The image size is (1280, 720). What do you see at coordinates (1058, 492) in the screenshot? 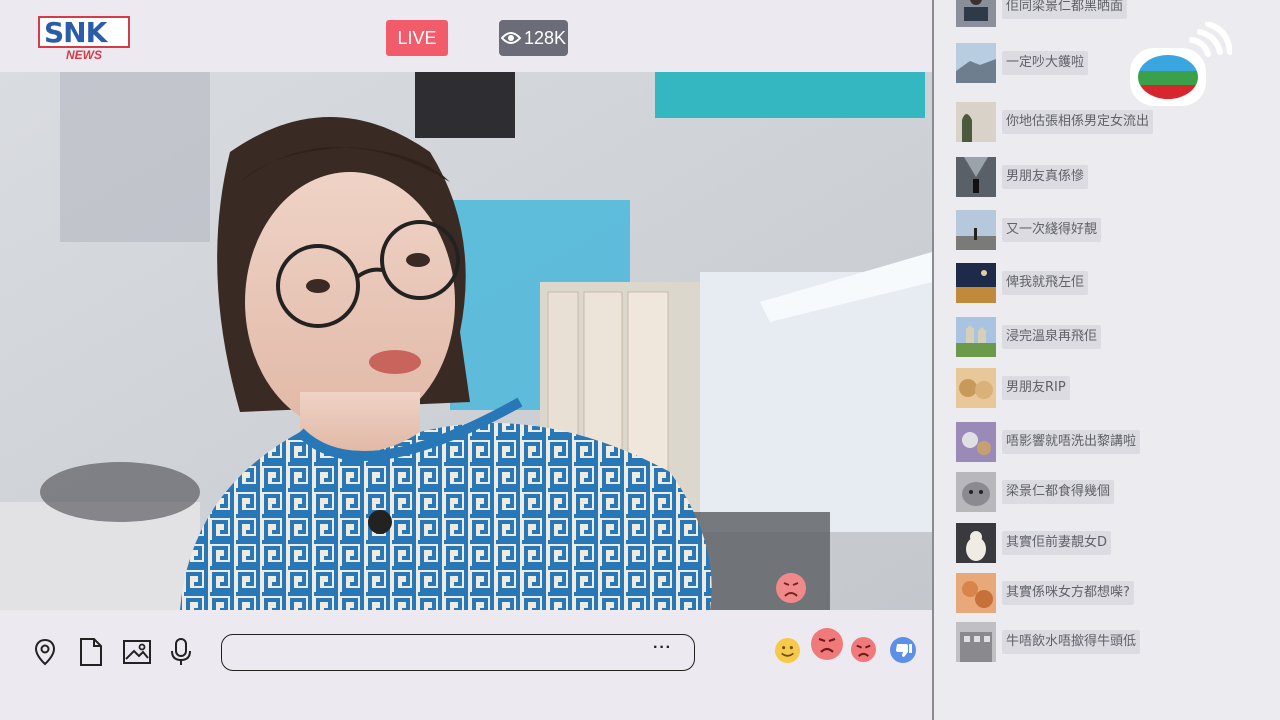
I see `chat-message-text: 梁景仁都食得幾個` at bounding box center [1058, 492].